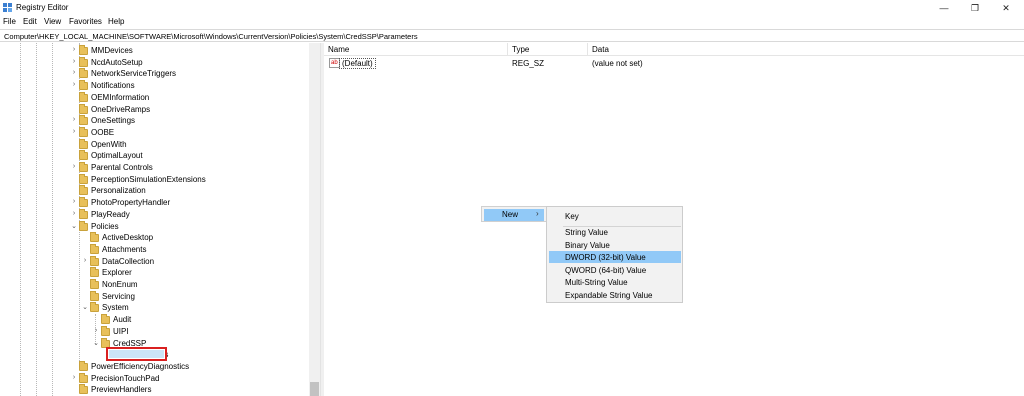 The image size is (1024, 396). What do you see at coordinates (528, 63) in the screenshot?
I see `value-type: REG_SZ` at bounding box center [528, 63].